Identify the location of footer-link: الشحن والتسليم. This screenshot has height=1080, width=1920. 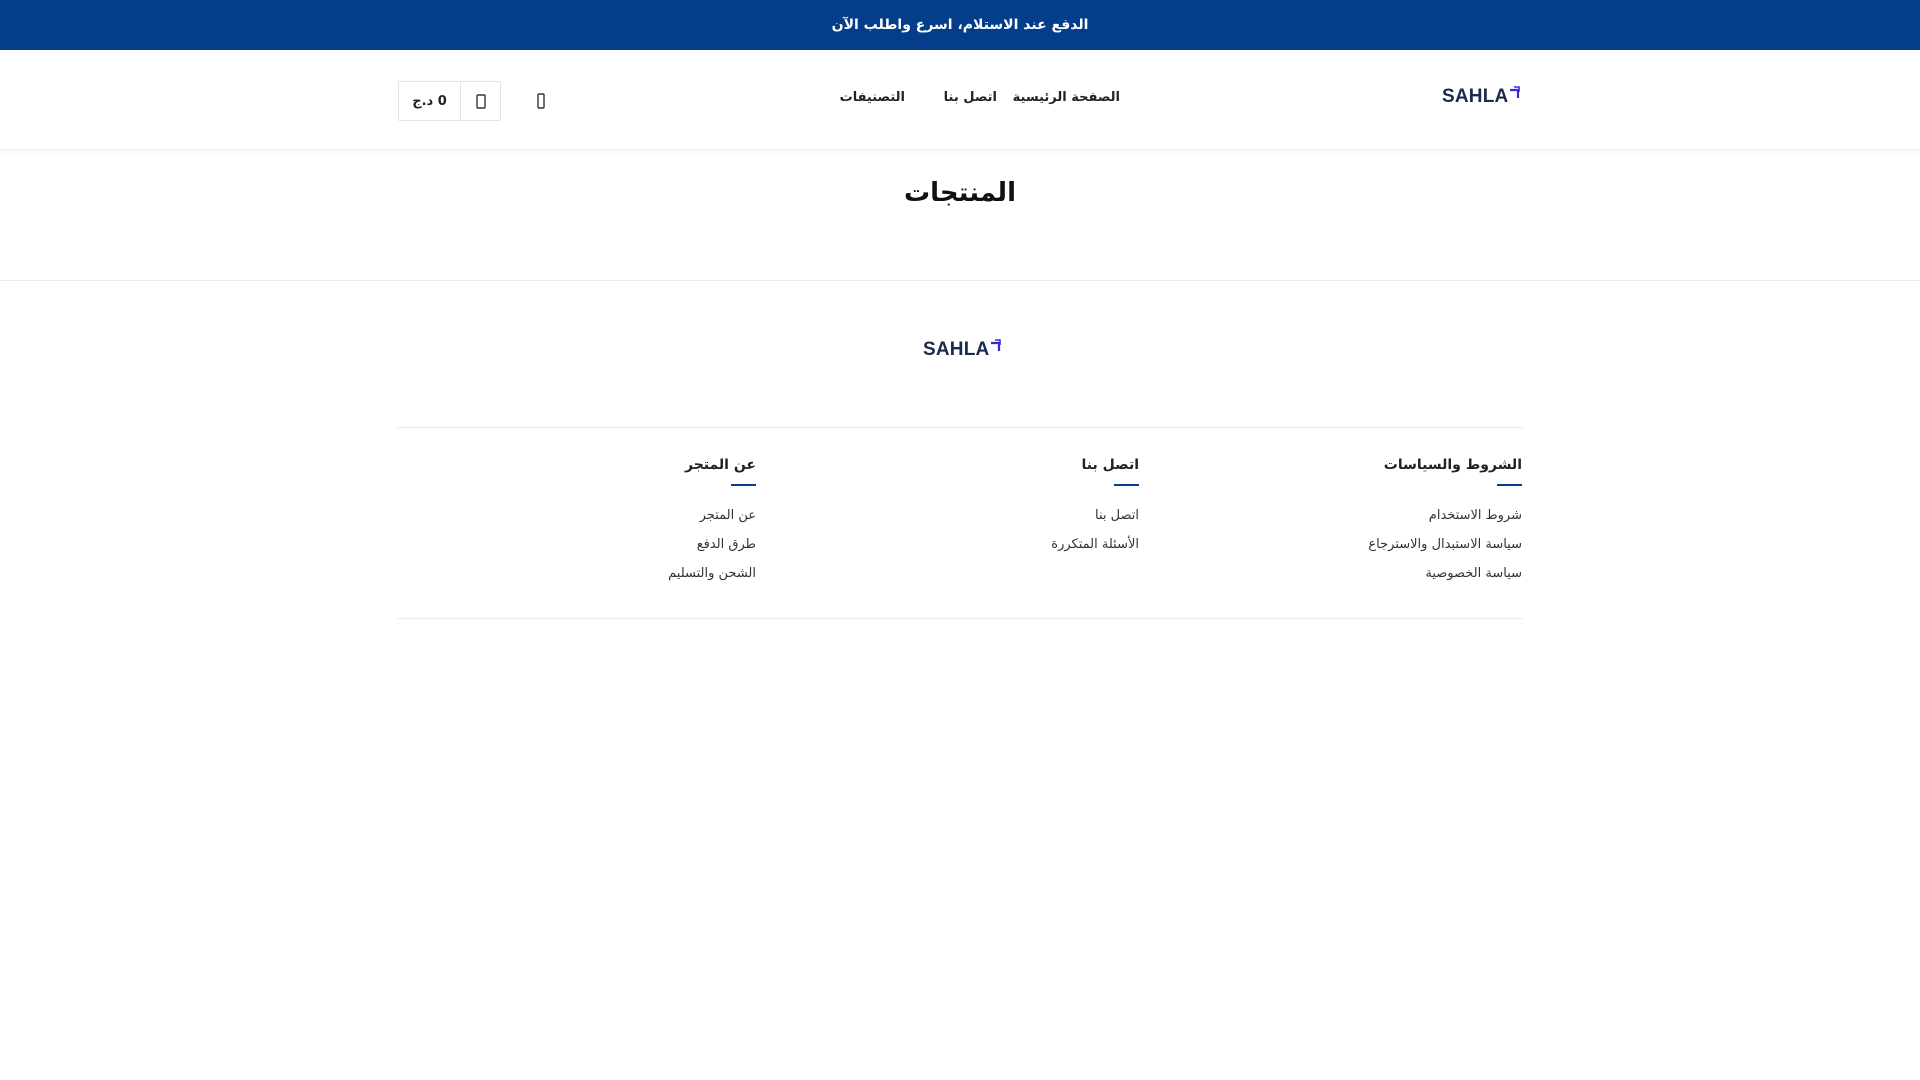
(712, 573).